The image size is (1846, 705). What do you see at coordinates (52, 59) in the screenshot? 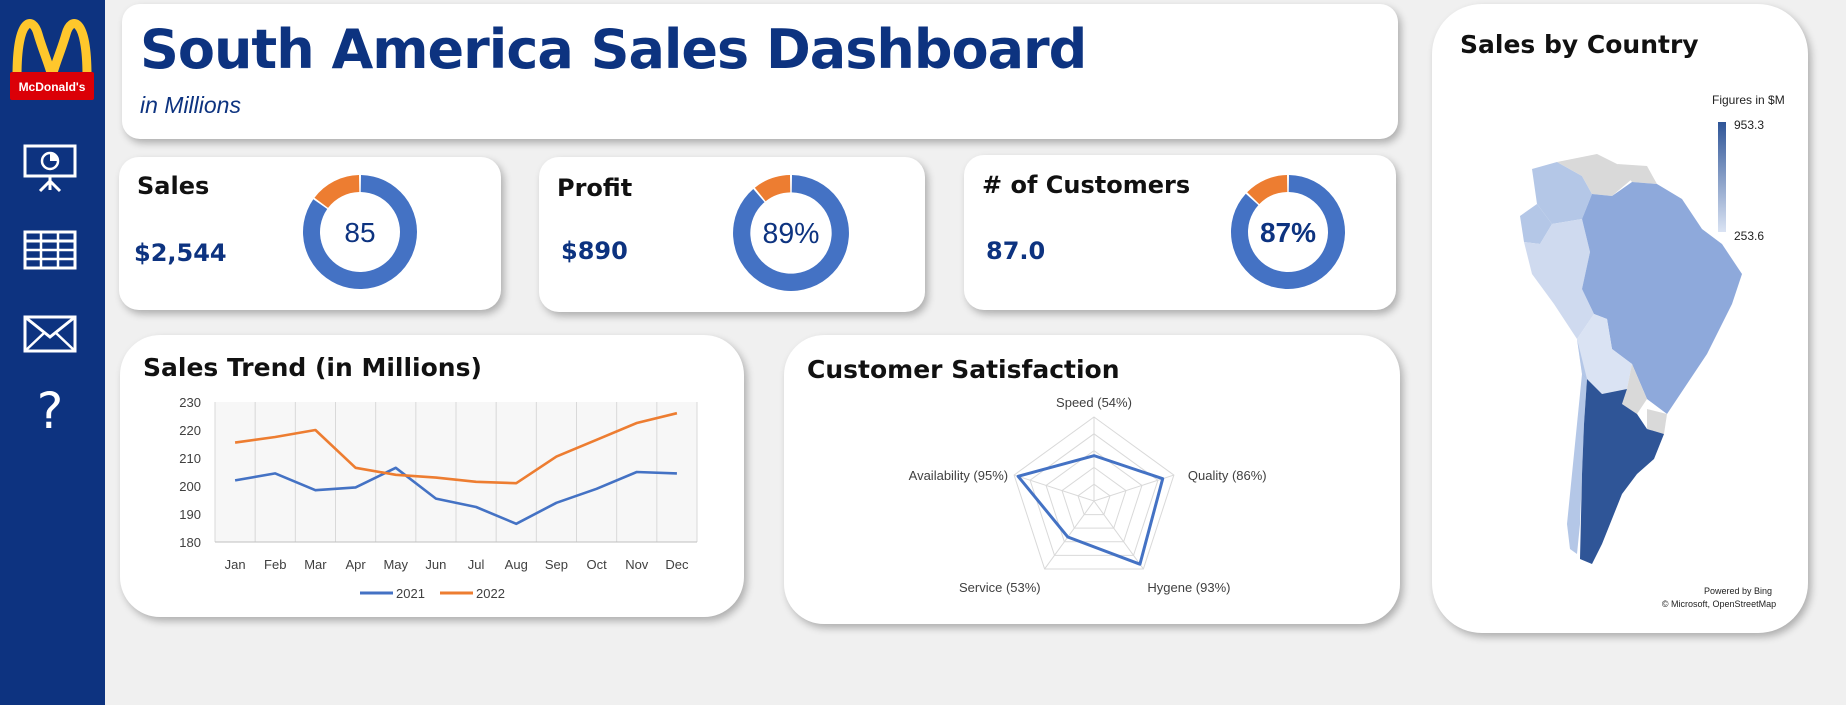
I see `mcdonalds-logo: McDonald's` at bounding box center [52, 59].